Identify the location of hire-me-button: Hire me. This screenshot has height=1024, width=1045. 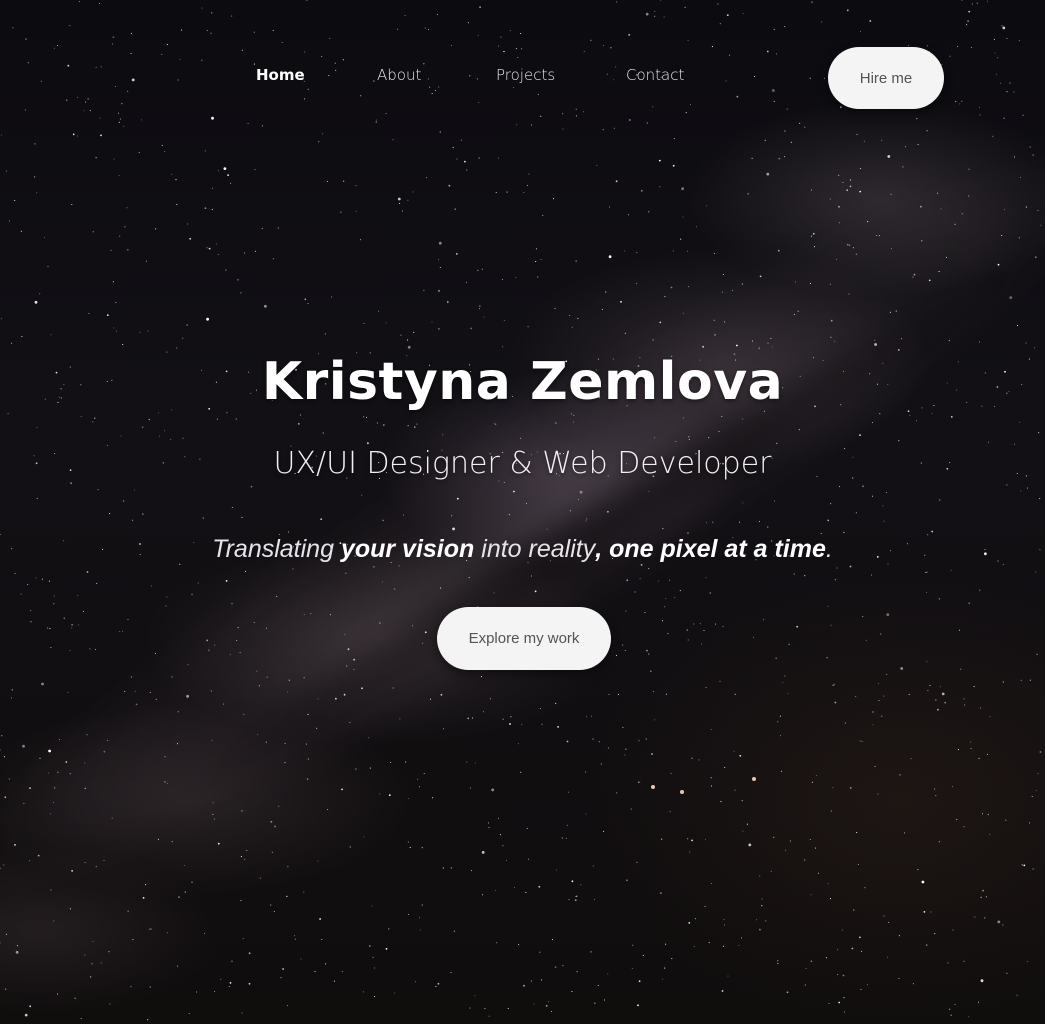
(886, 78).